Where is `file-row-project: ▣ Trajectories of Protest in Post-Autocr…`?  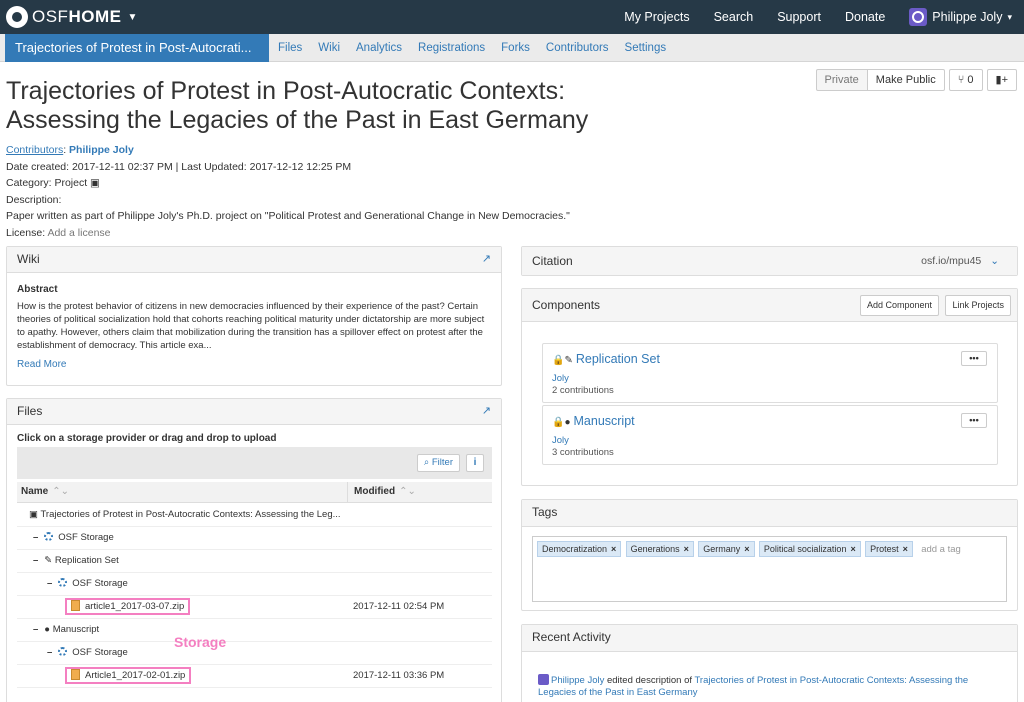
file-row-project: ▣ Trajectories of Protest in Post-Autocr… is located at coordinates (254, 515).